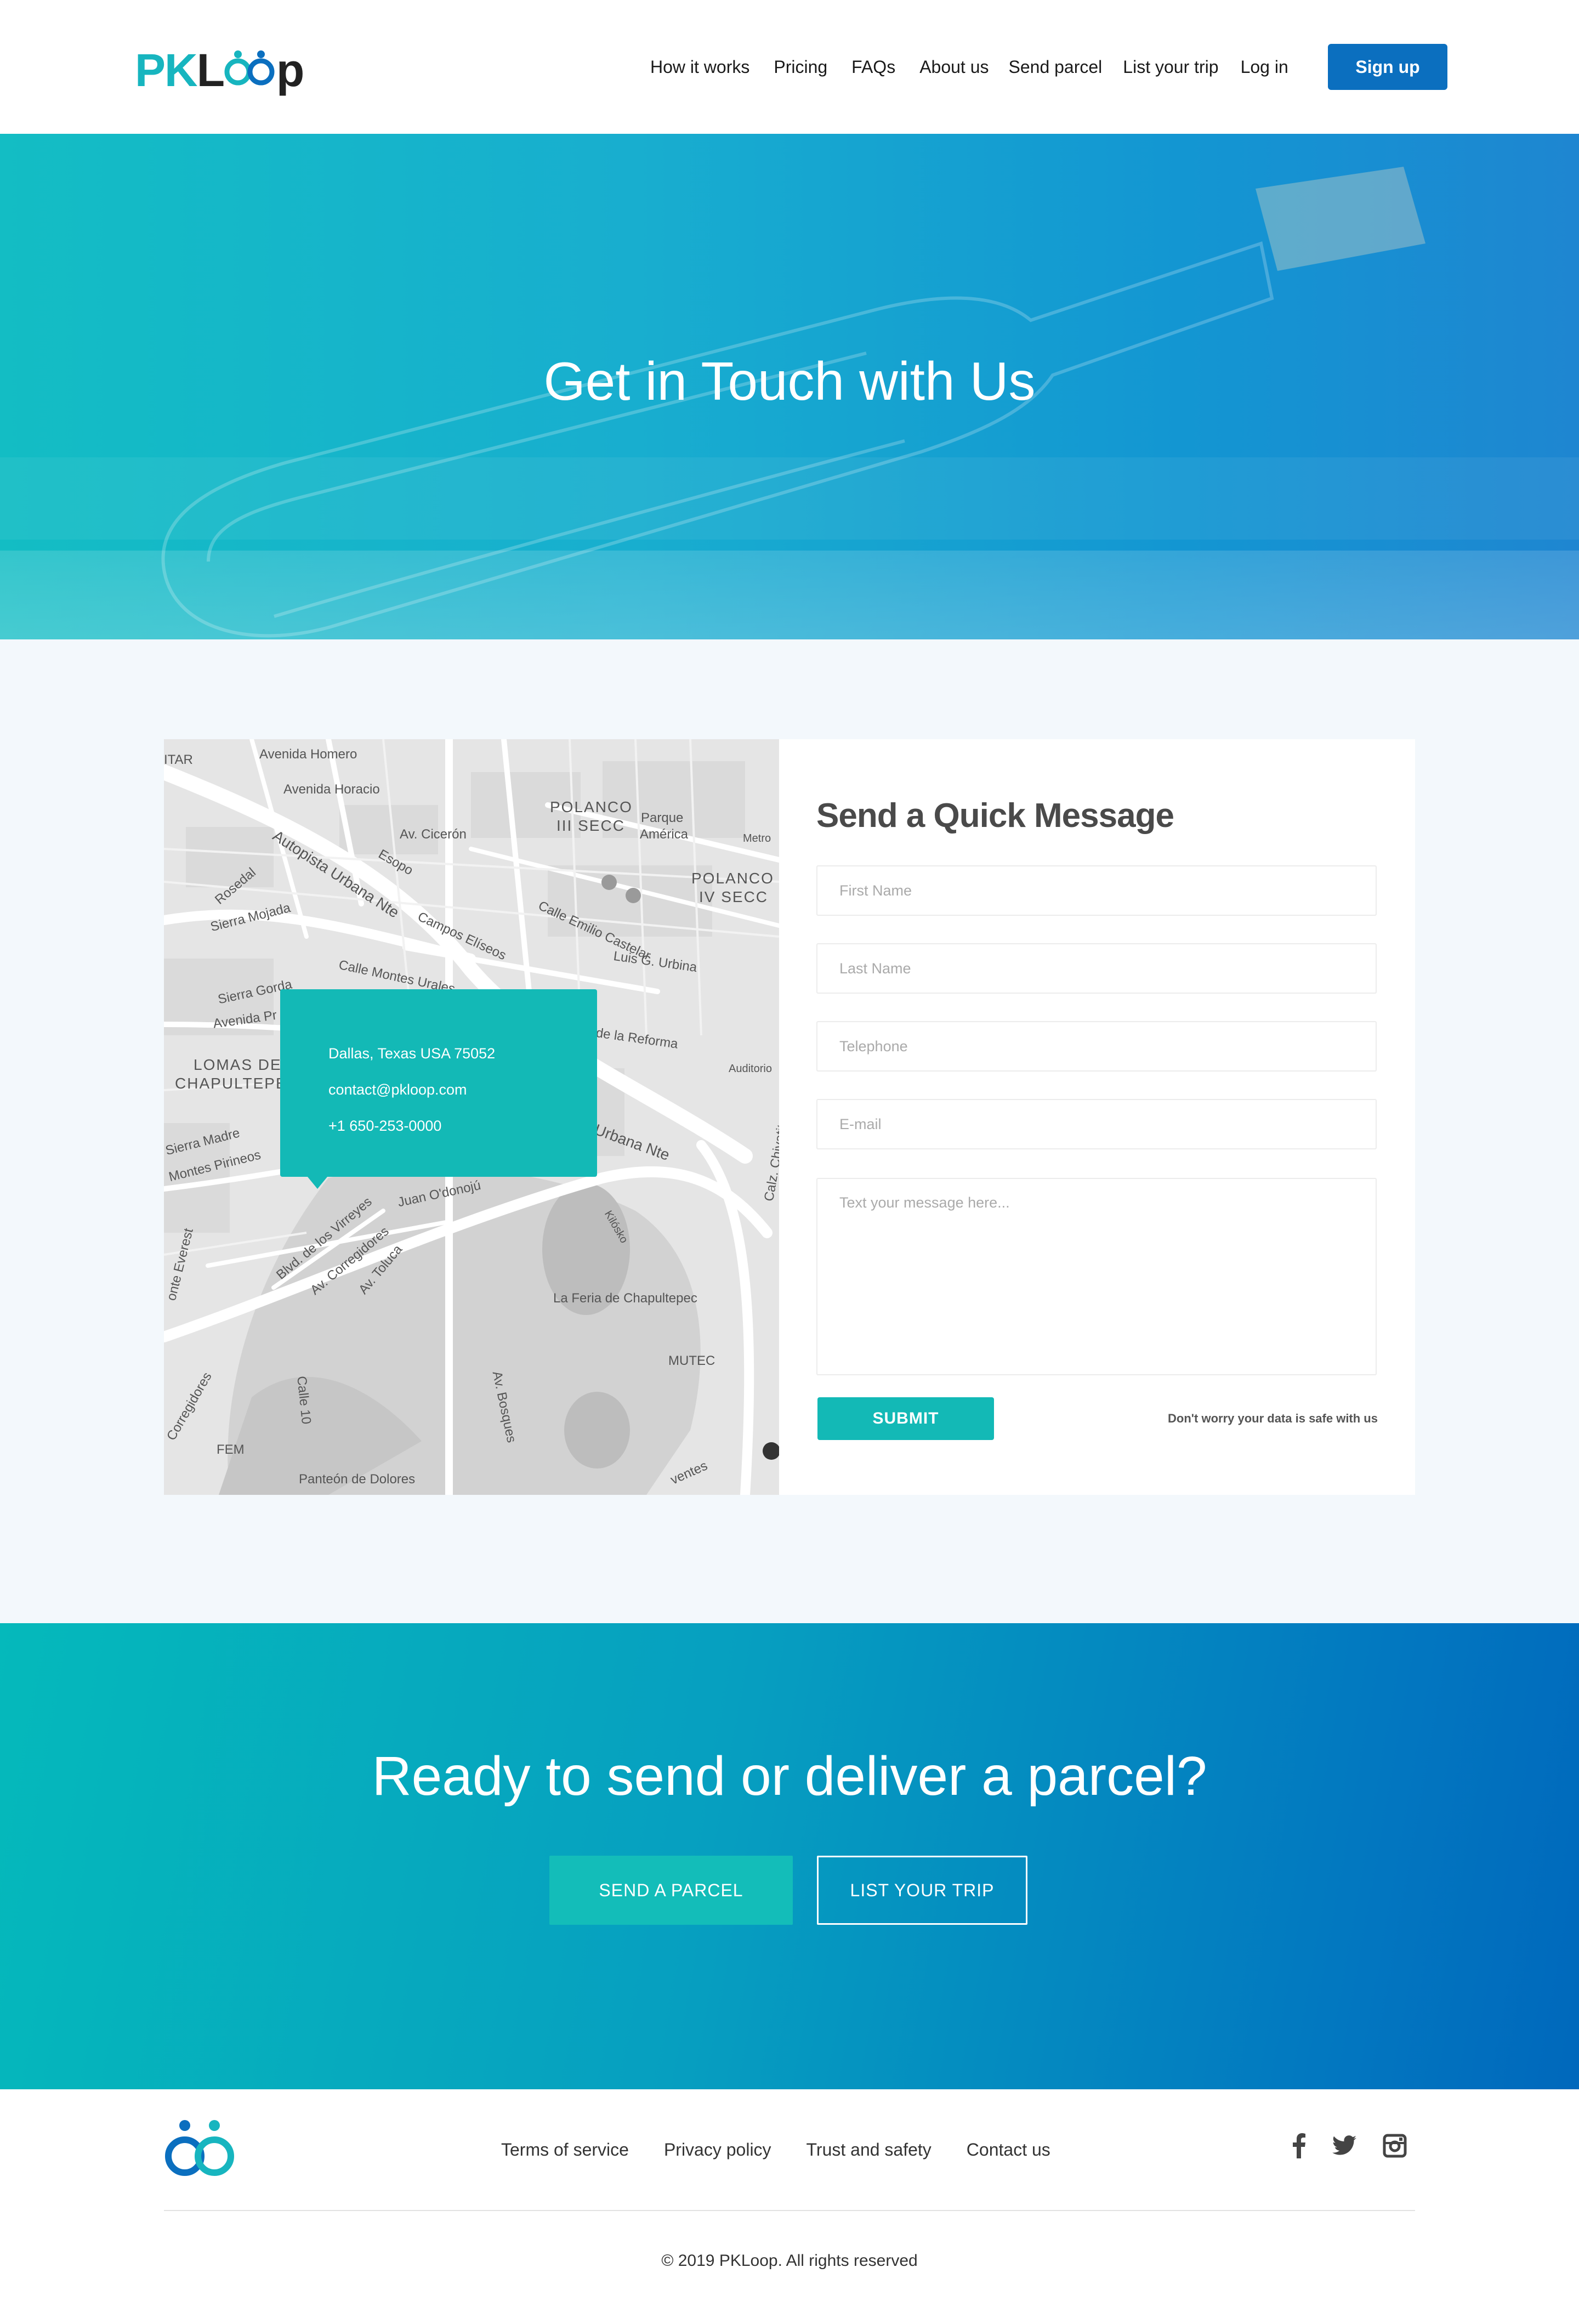 This screenshot has height=2324, width=1579. What do you see at coordinates (671, 1890) in the screenshot?
I see `send-parcel-button: SEND A PARCEL` at bounding box center [671, 1890].